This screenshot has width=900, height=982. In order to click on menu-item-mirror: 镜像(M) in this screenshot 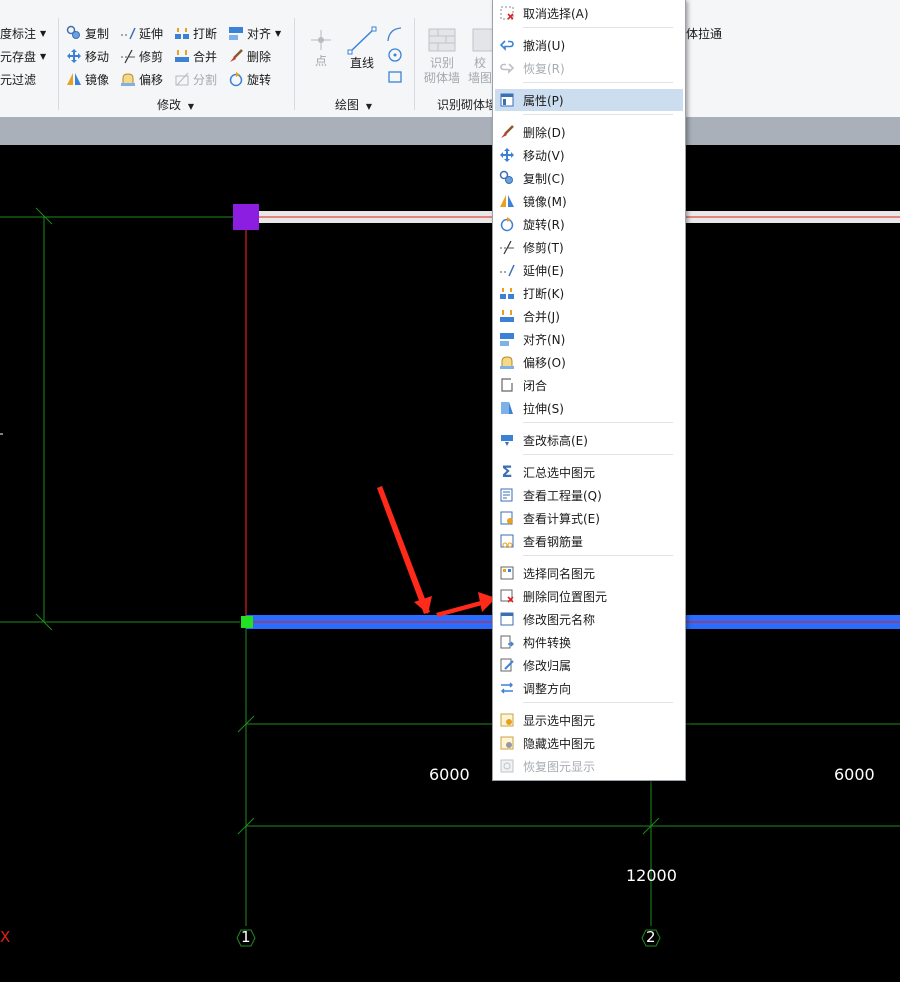, I will do `click(589, 201)`.